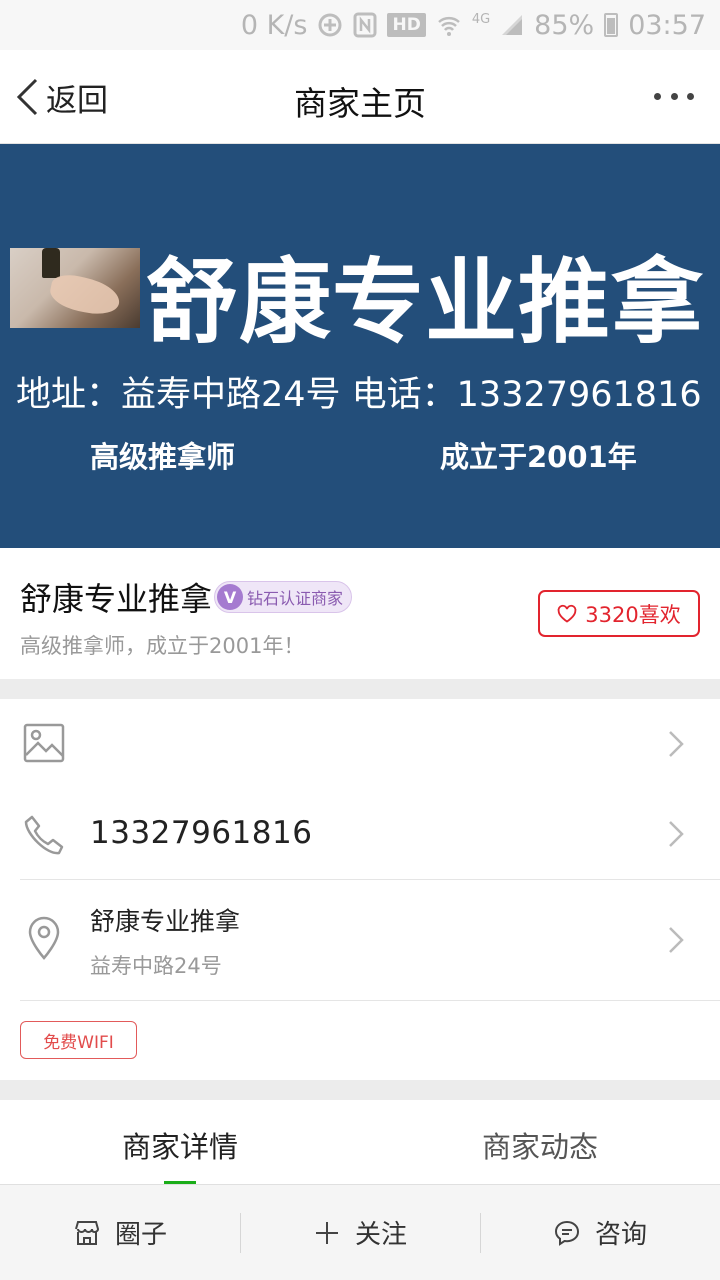 The image size is (720, 1280). Describe the element at coordinates (425, 302) in the screenshot. I see `banner-title: 舒康专业推拿` at that location.